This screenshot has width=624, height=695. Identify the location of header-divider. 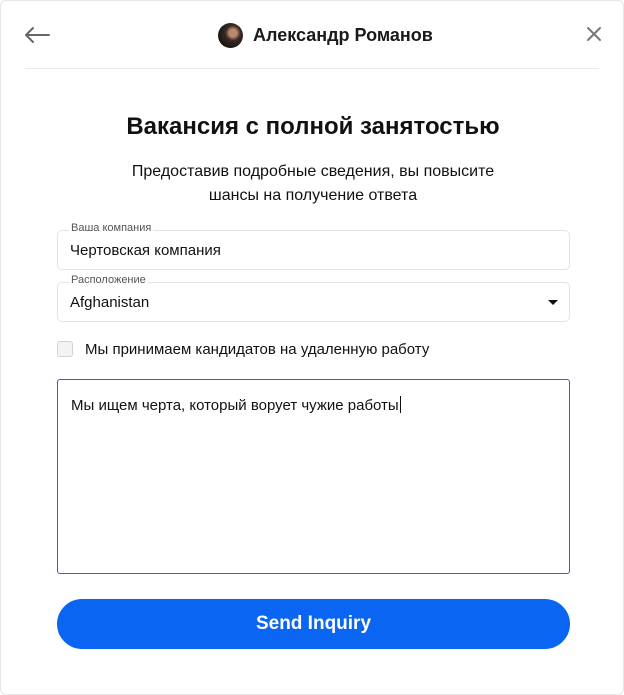
(312, 68).